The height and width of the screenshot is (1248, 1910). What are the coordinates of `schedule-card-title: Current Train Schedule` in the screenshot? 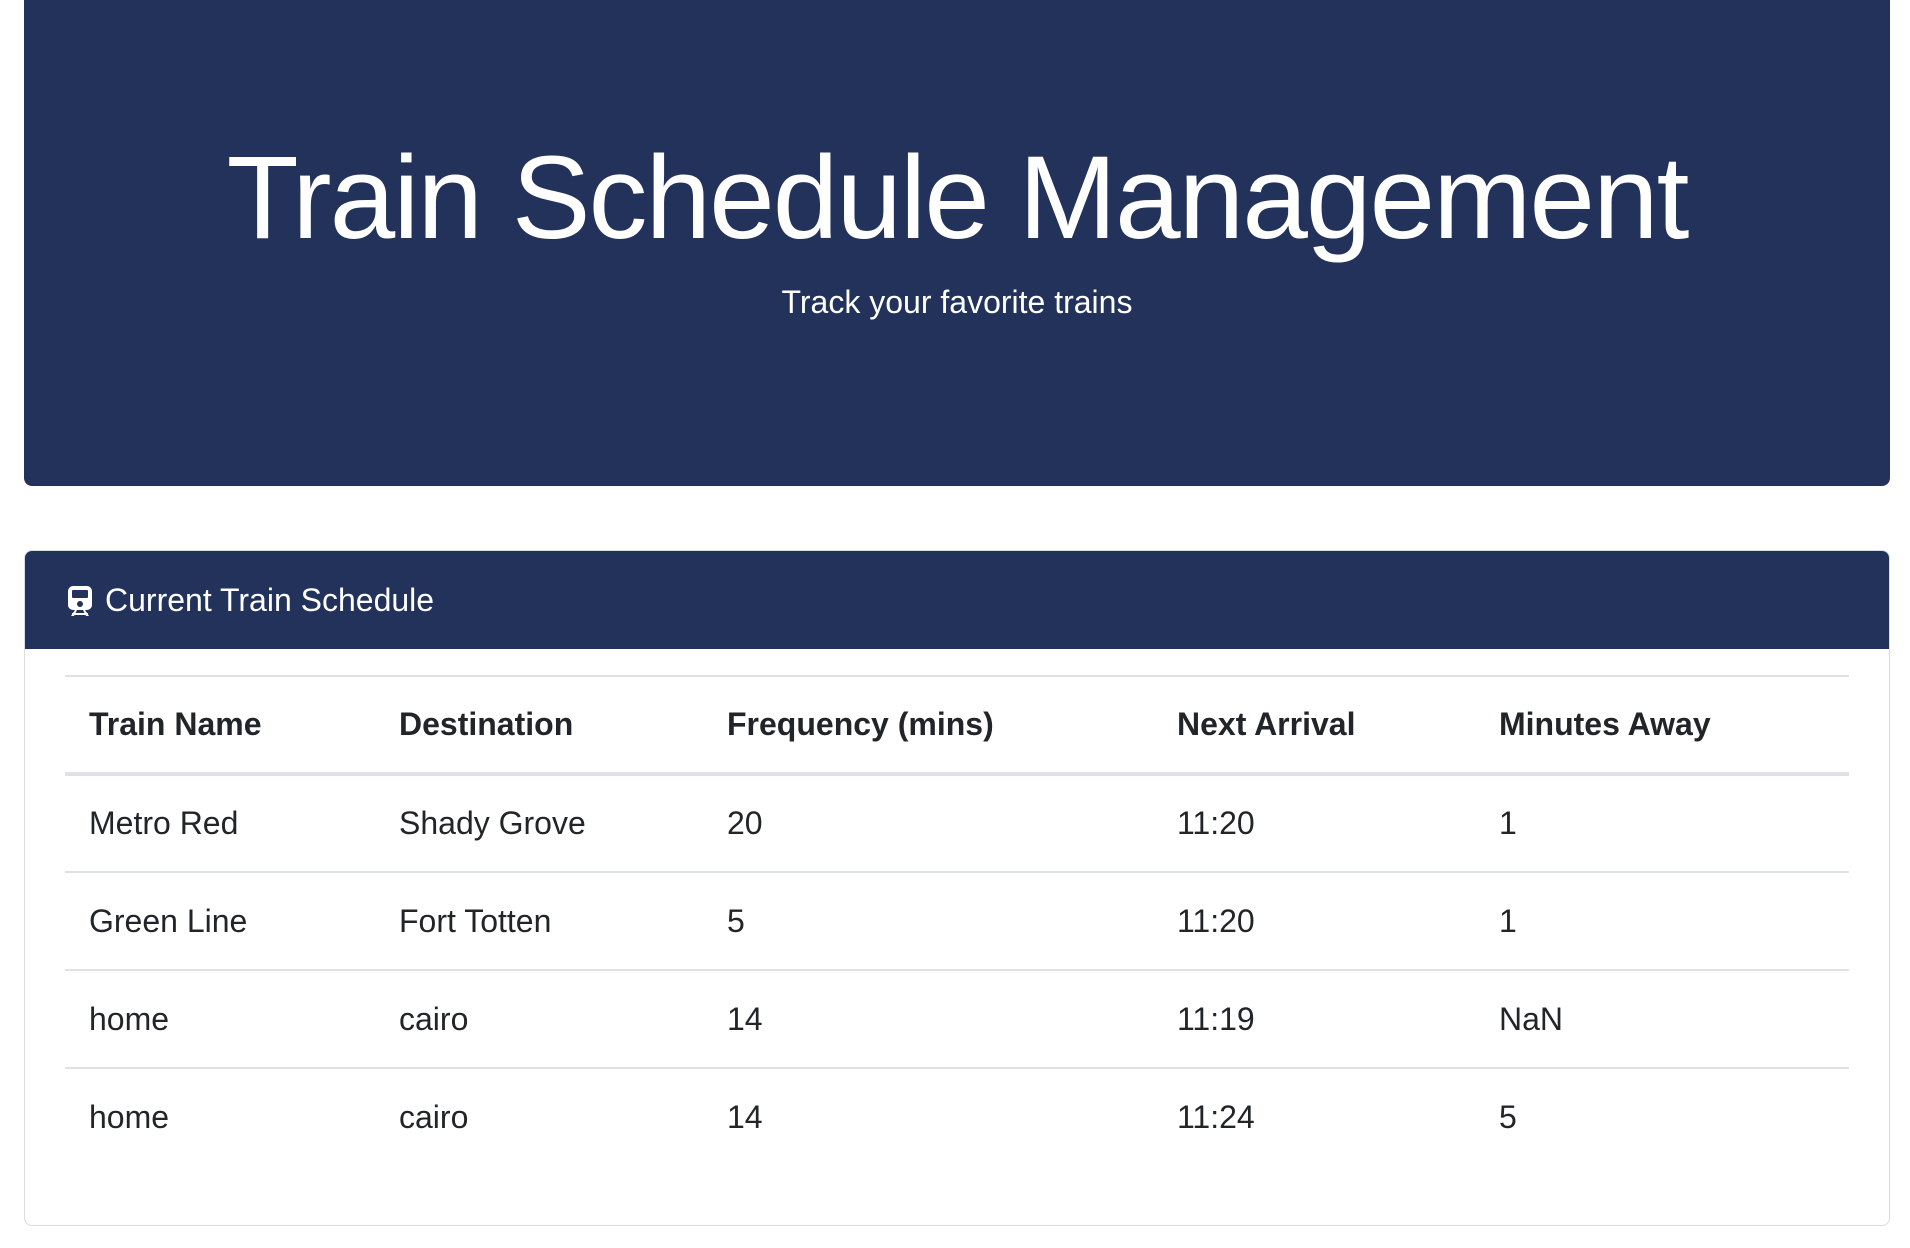 It's located at (270, 599).